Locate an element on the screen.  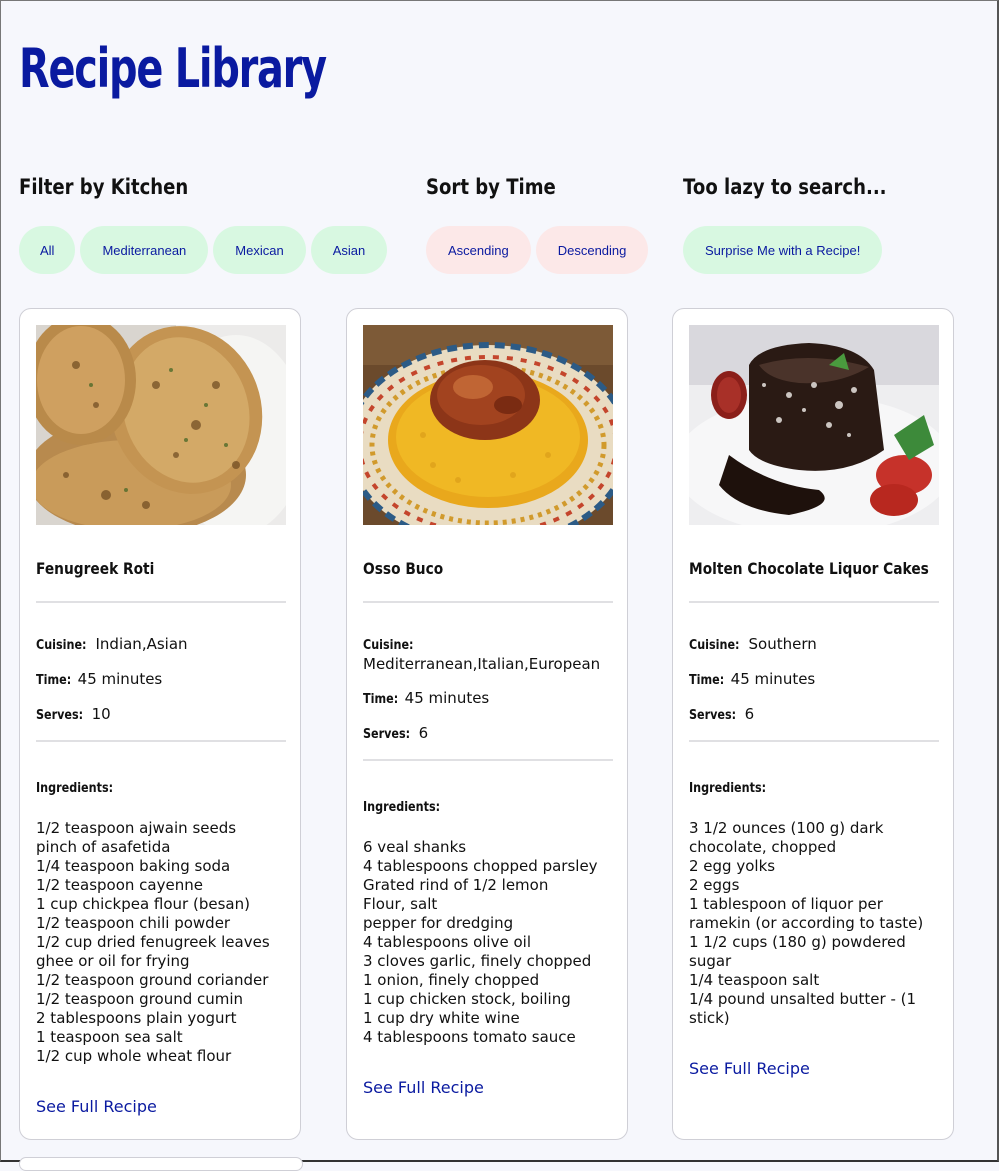
filter-mexican-button: Mexican is located at coordinates (259, 250).